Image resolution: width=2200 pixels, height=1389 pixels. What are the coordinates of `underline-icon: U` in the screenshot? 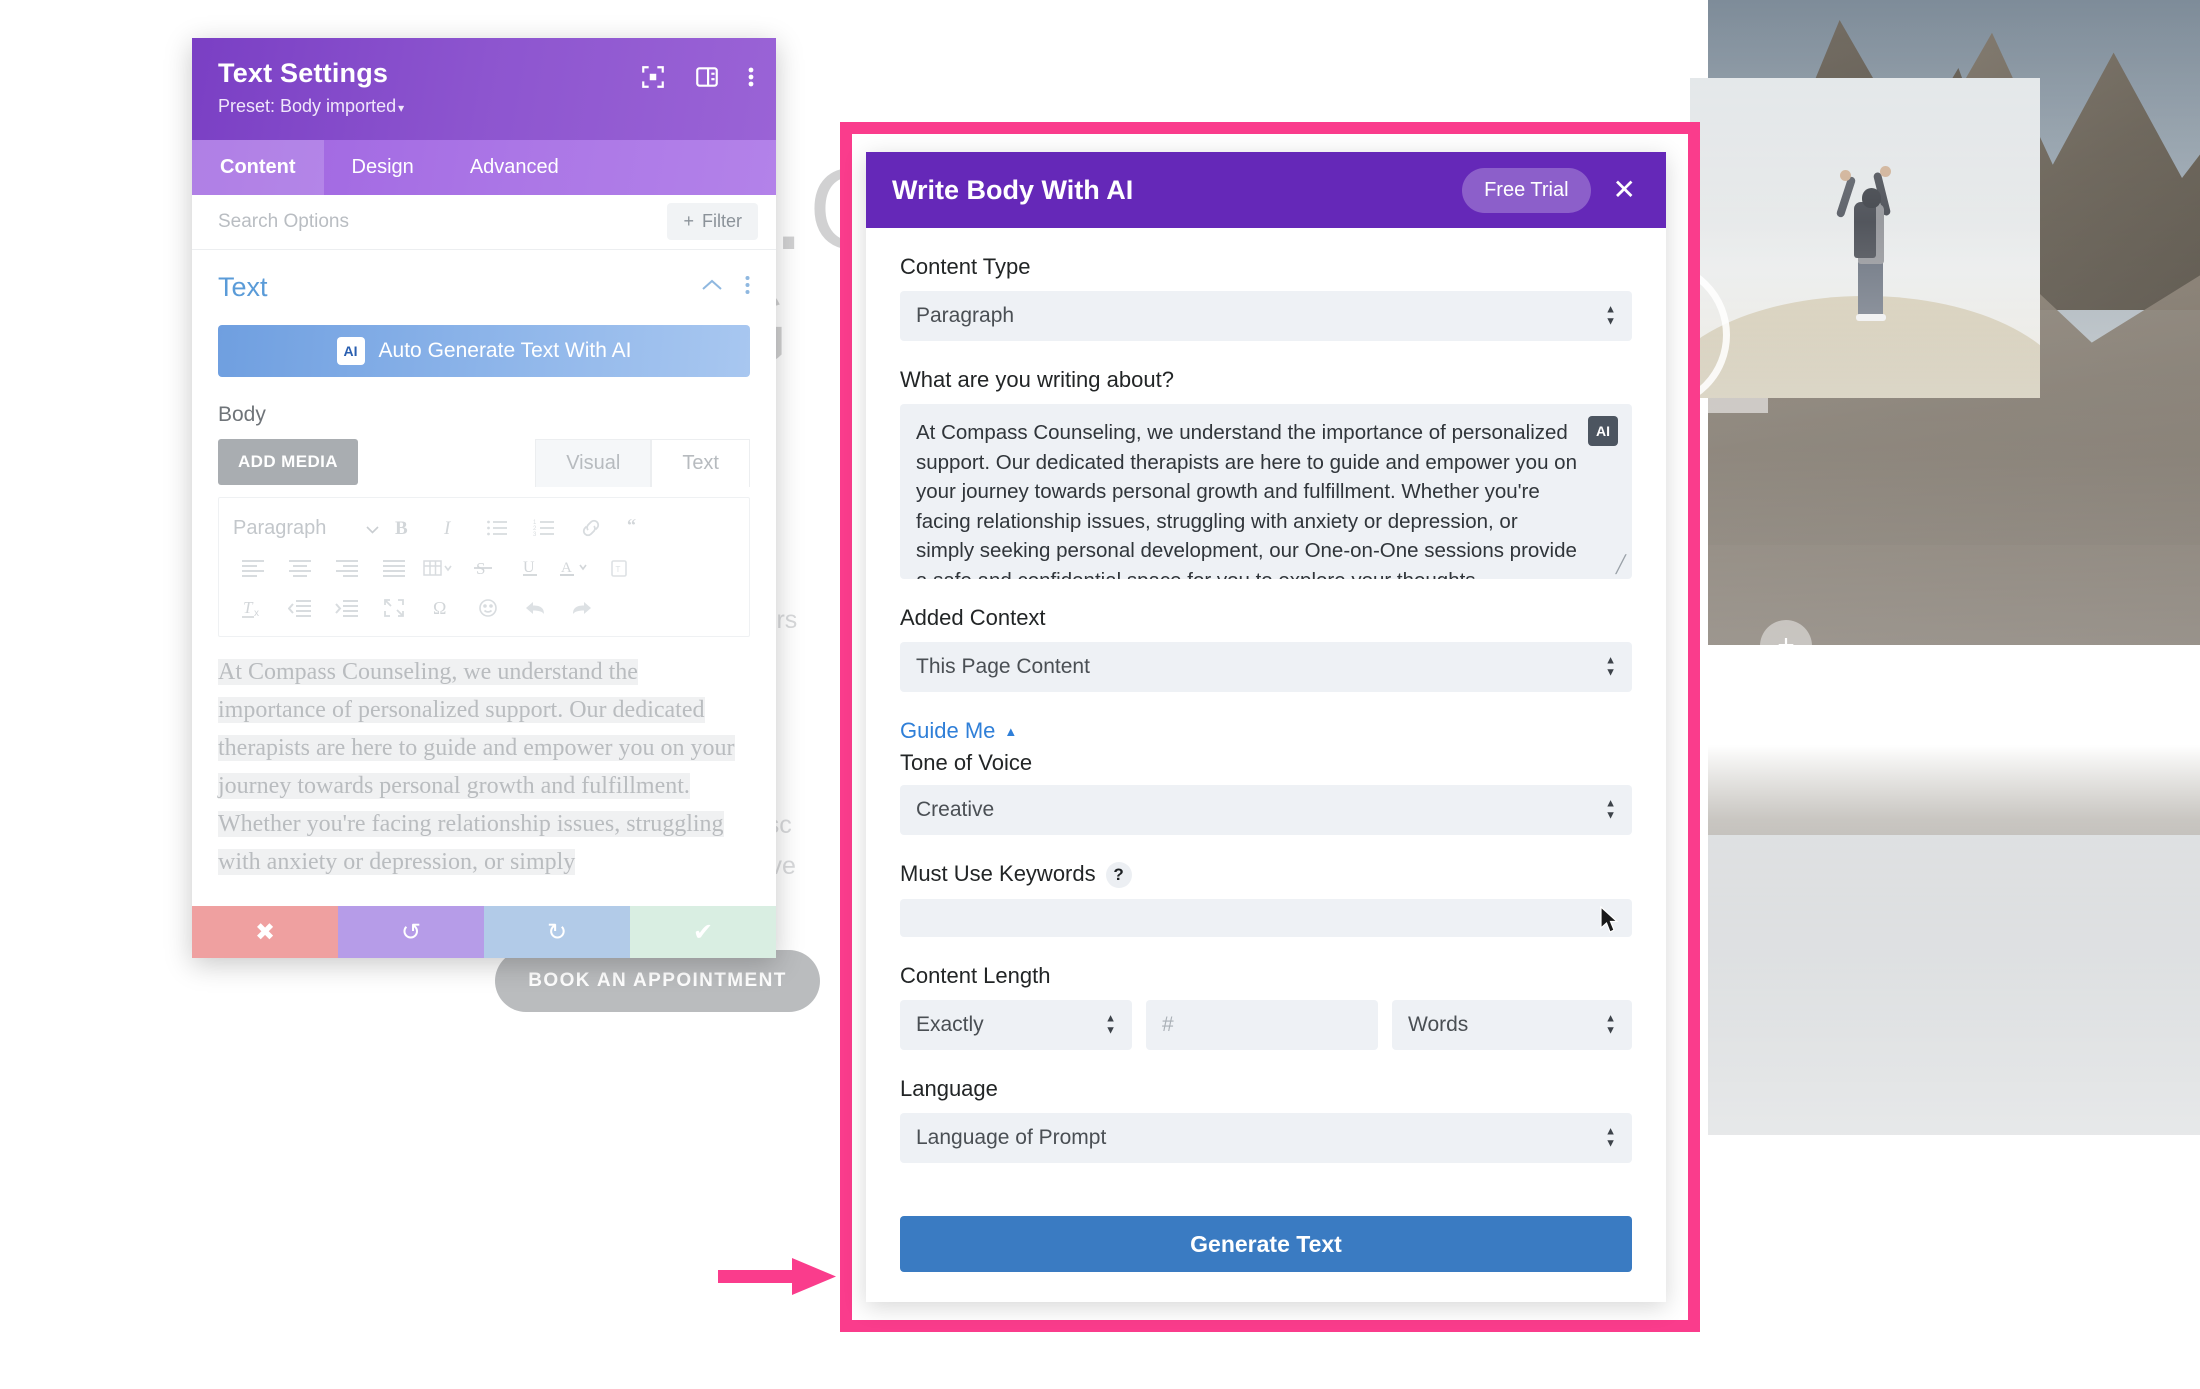 It's located at (529, 568).